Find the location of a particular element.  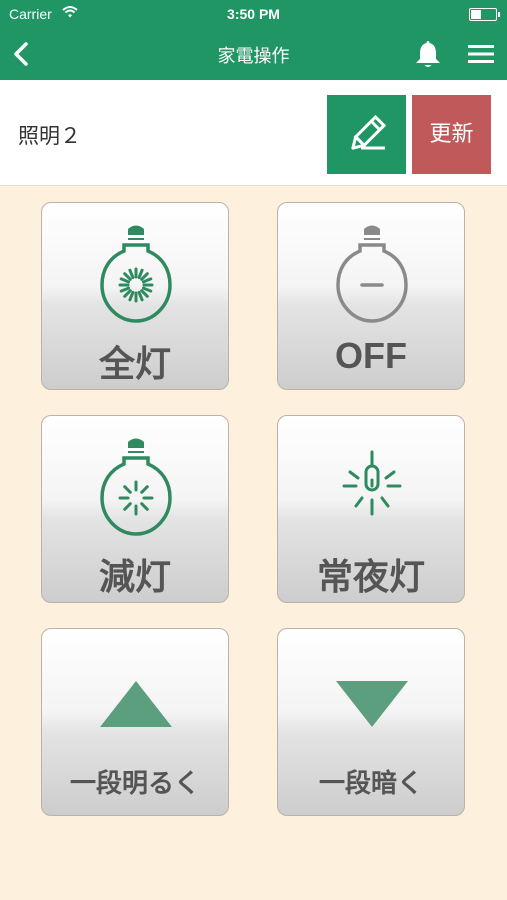

off-label: OFF is located at coordinates (371, 355).